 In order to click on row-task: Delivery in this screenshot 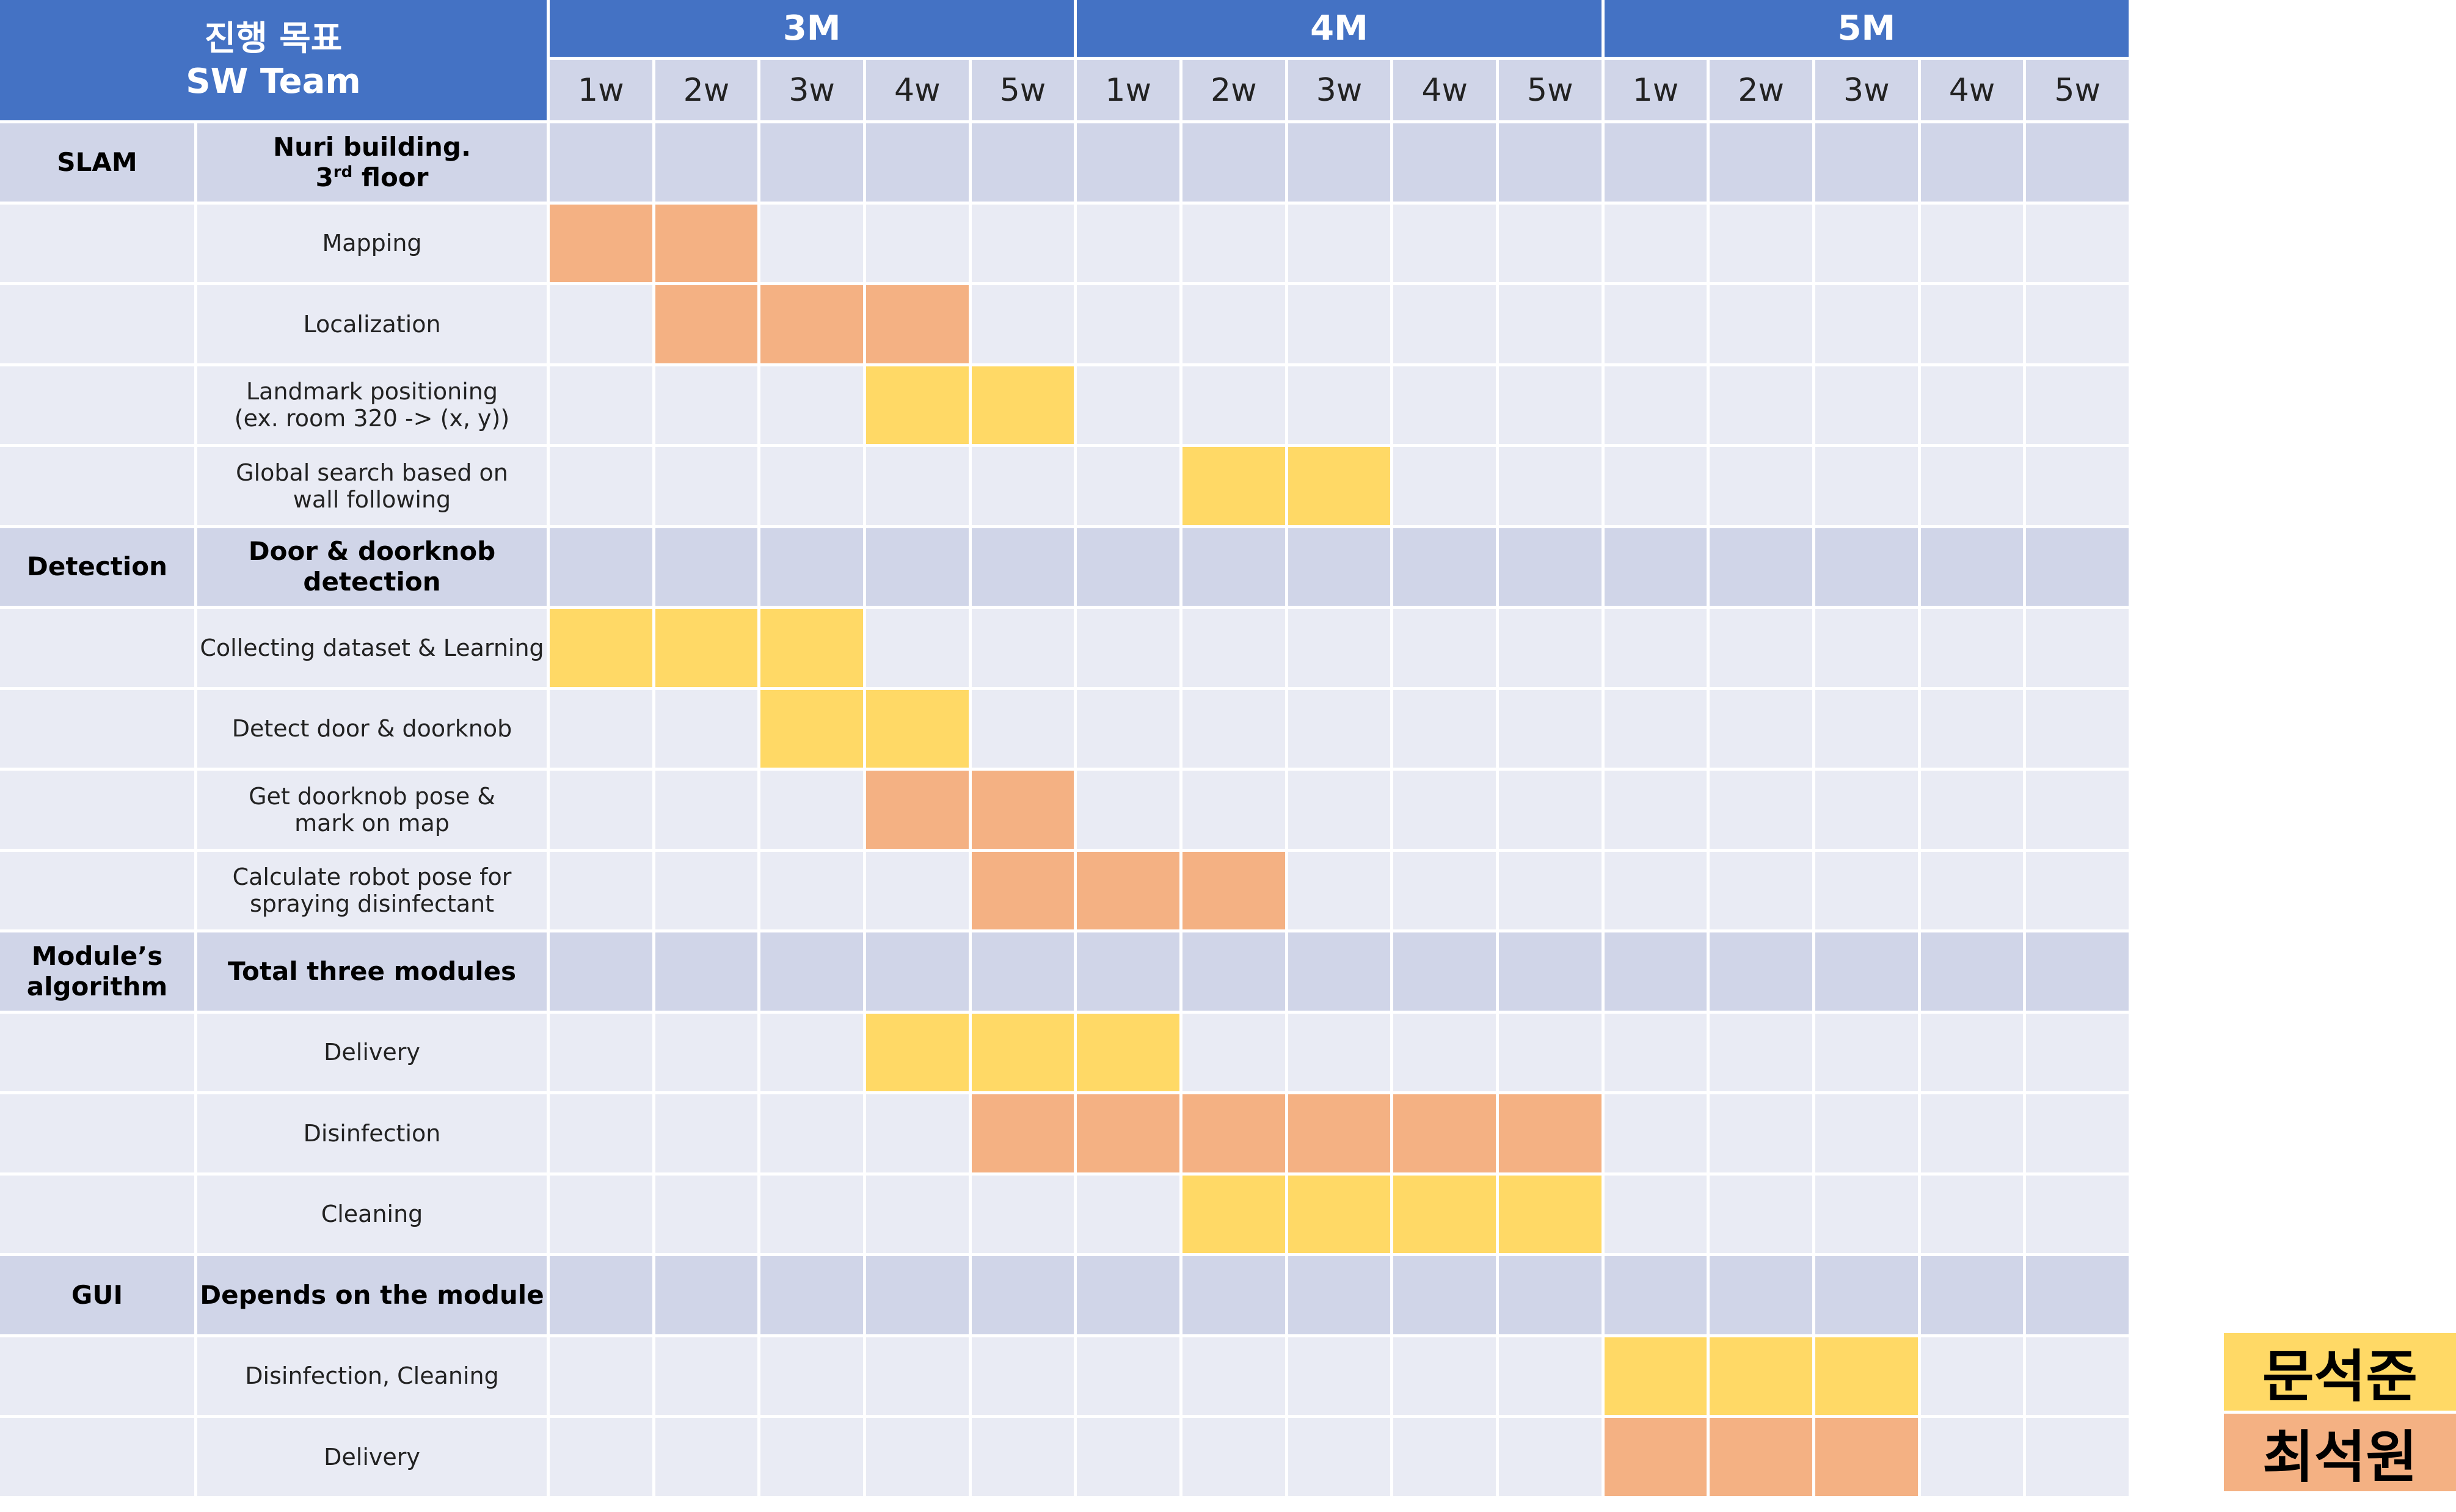, I will do `click(372, 1457)`.